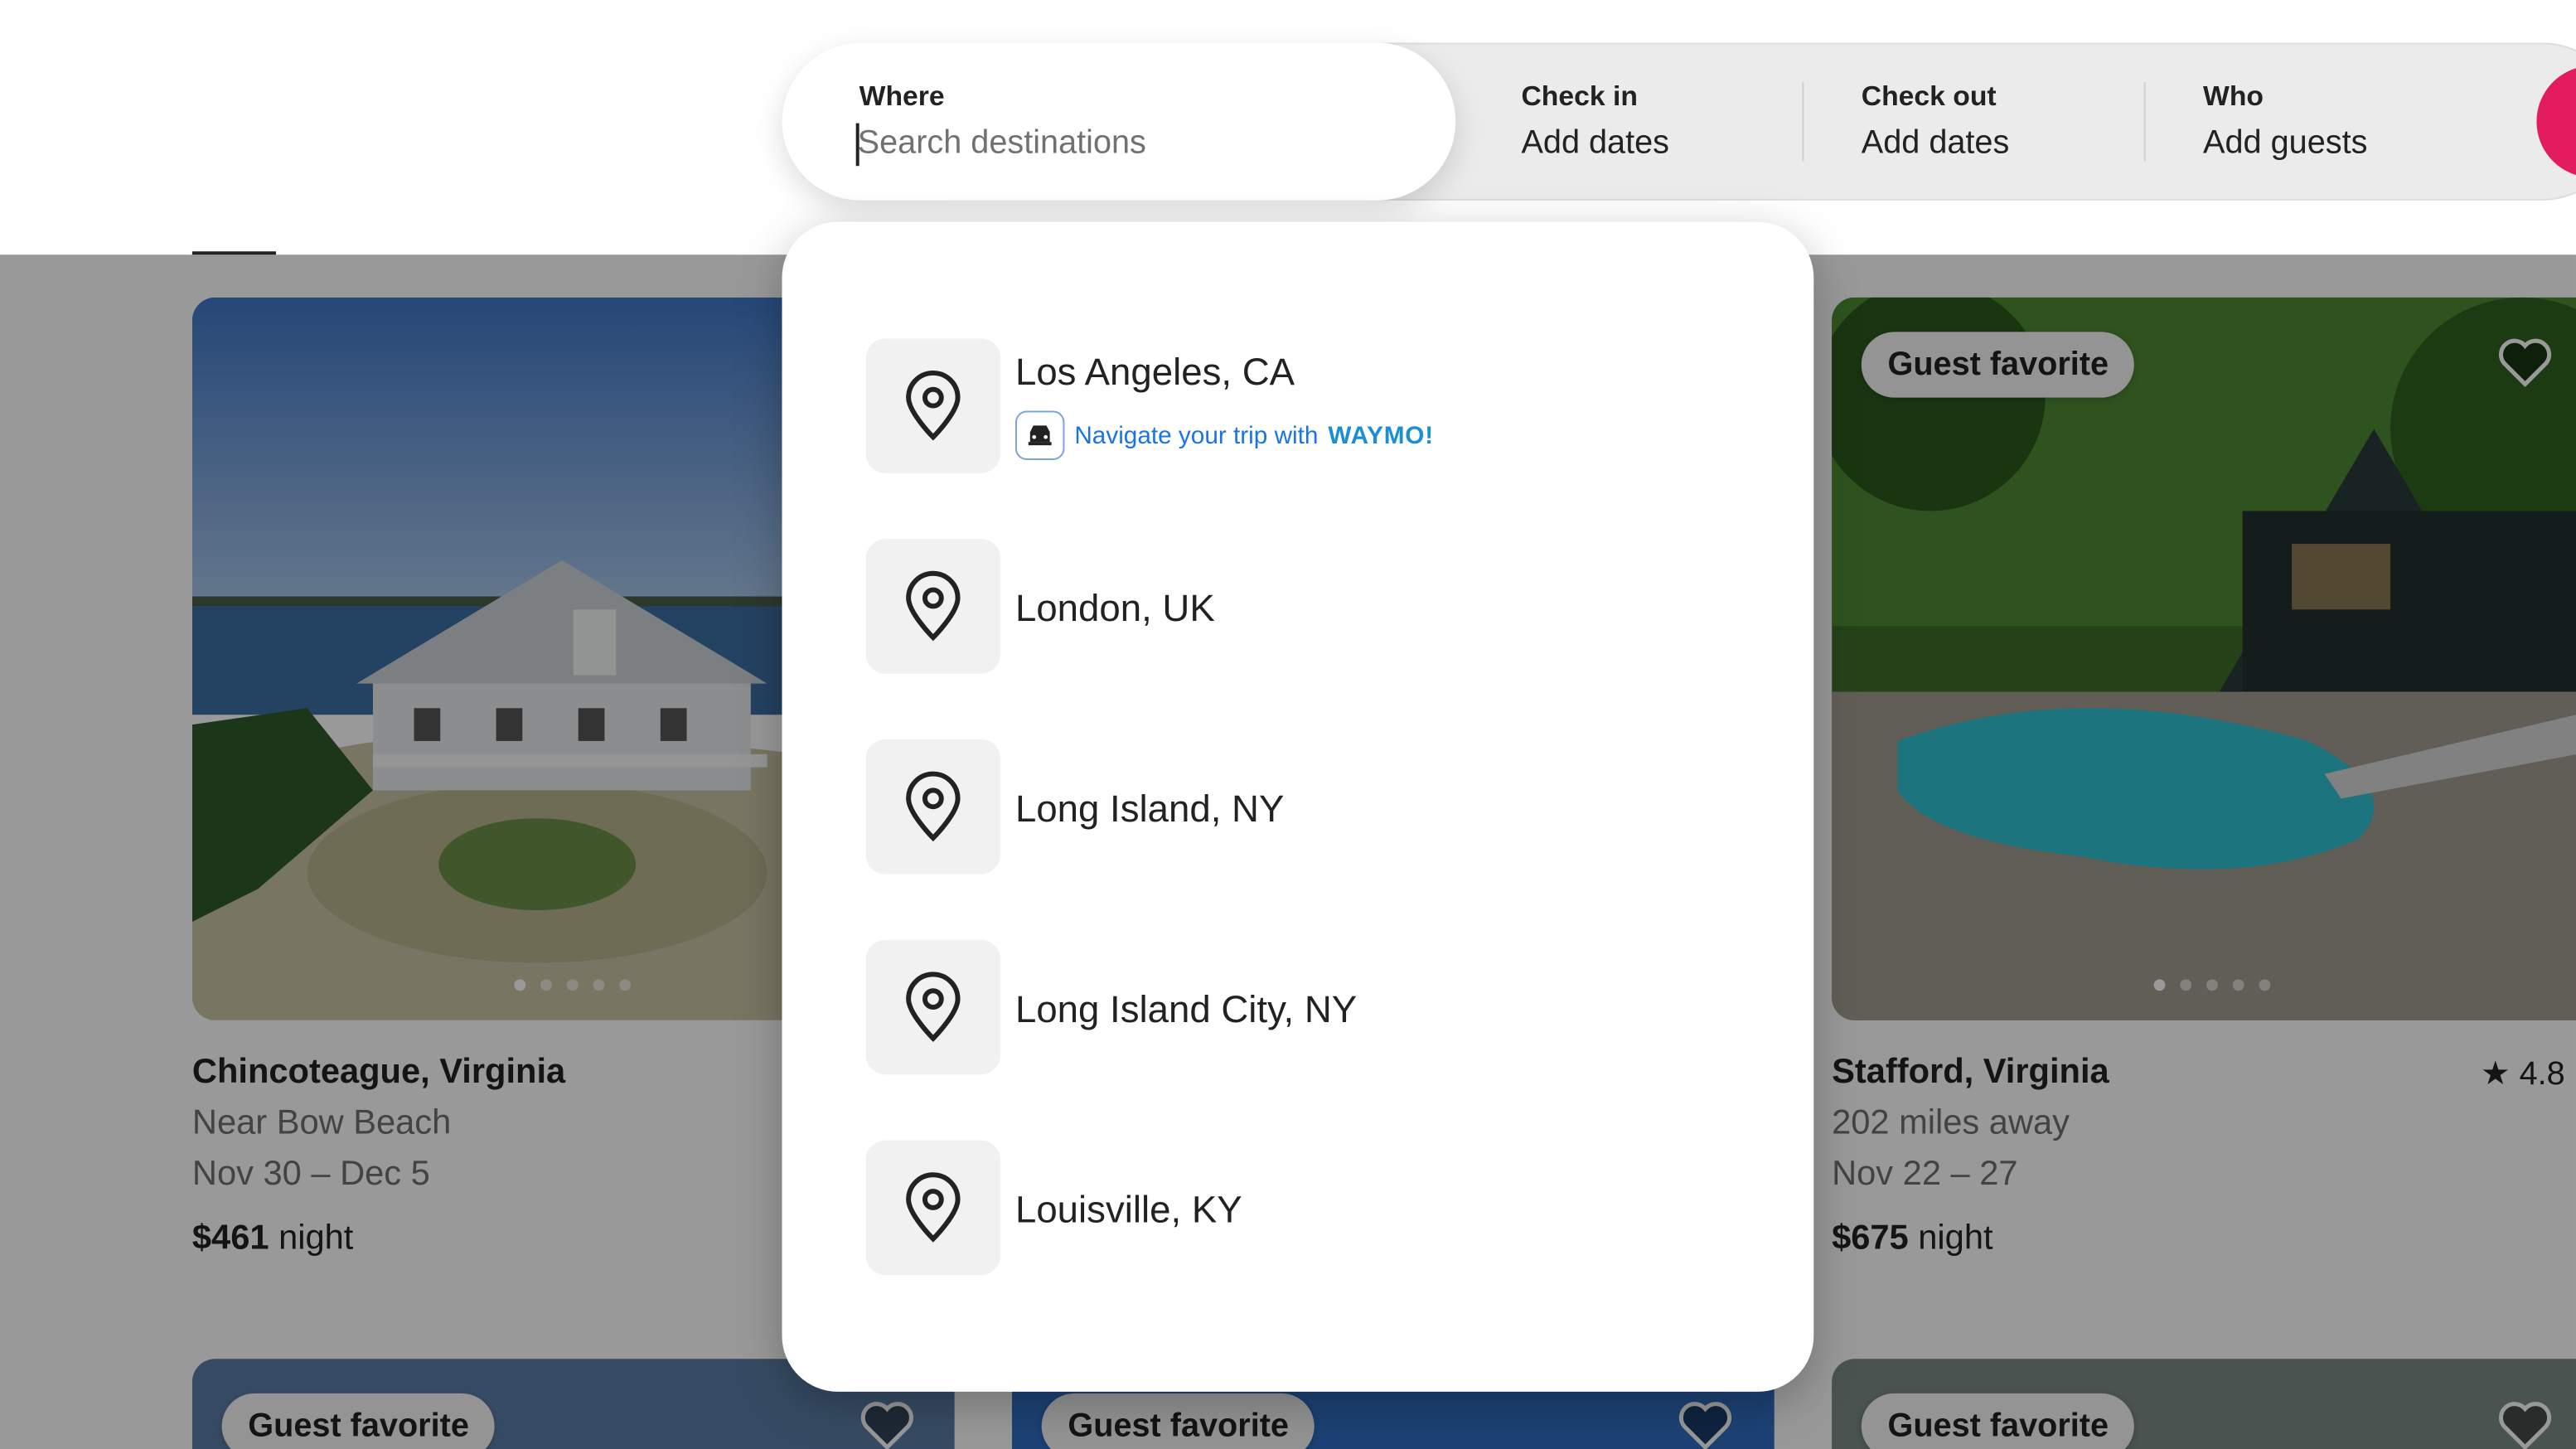  What do you see at coordinates (1595, 144) in the screenshot?
I see `check-in-value: Add dates` at bounding box center [1595, 144].